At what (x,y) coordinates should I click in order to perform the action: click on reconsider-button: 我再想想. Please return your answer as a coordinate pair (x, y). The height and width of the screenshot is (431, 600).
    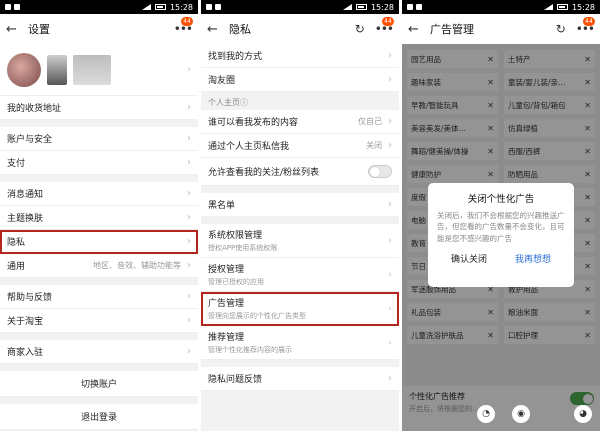
    Looking at the image, I should click on (533, 258).